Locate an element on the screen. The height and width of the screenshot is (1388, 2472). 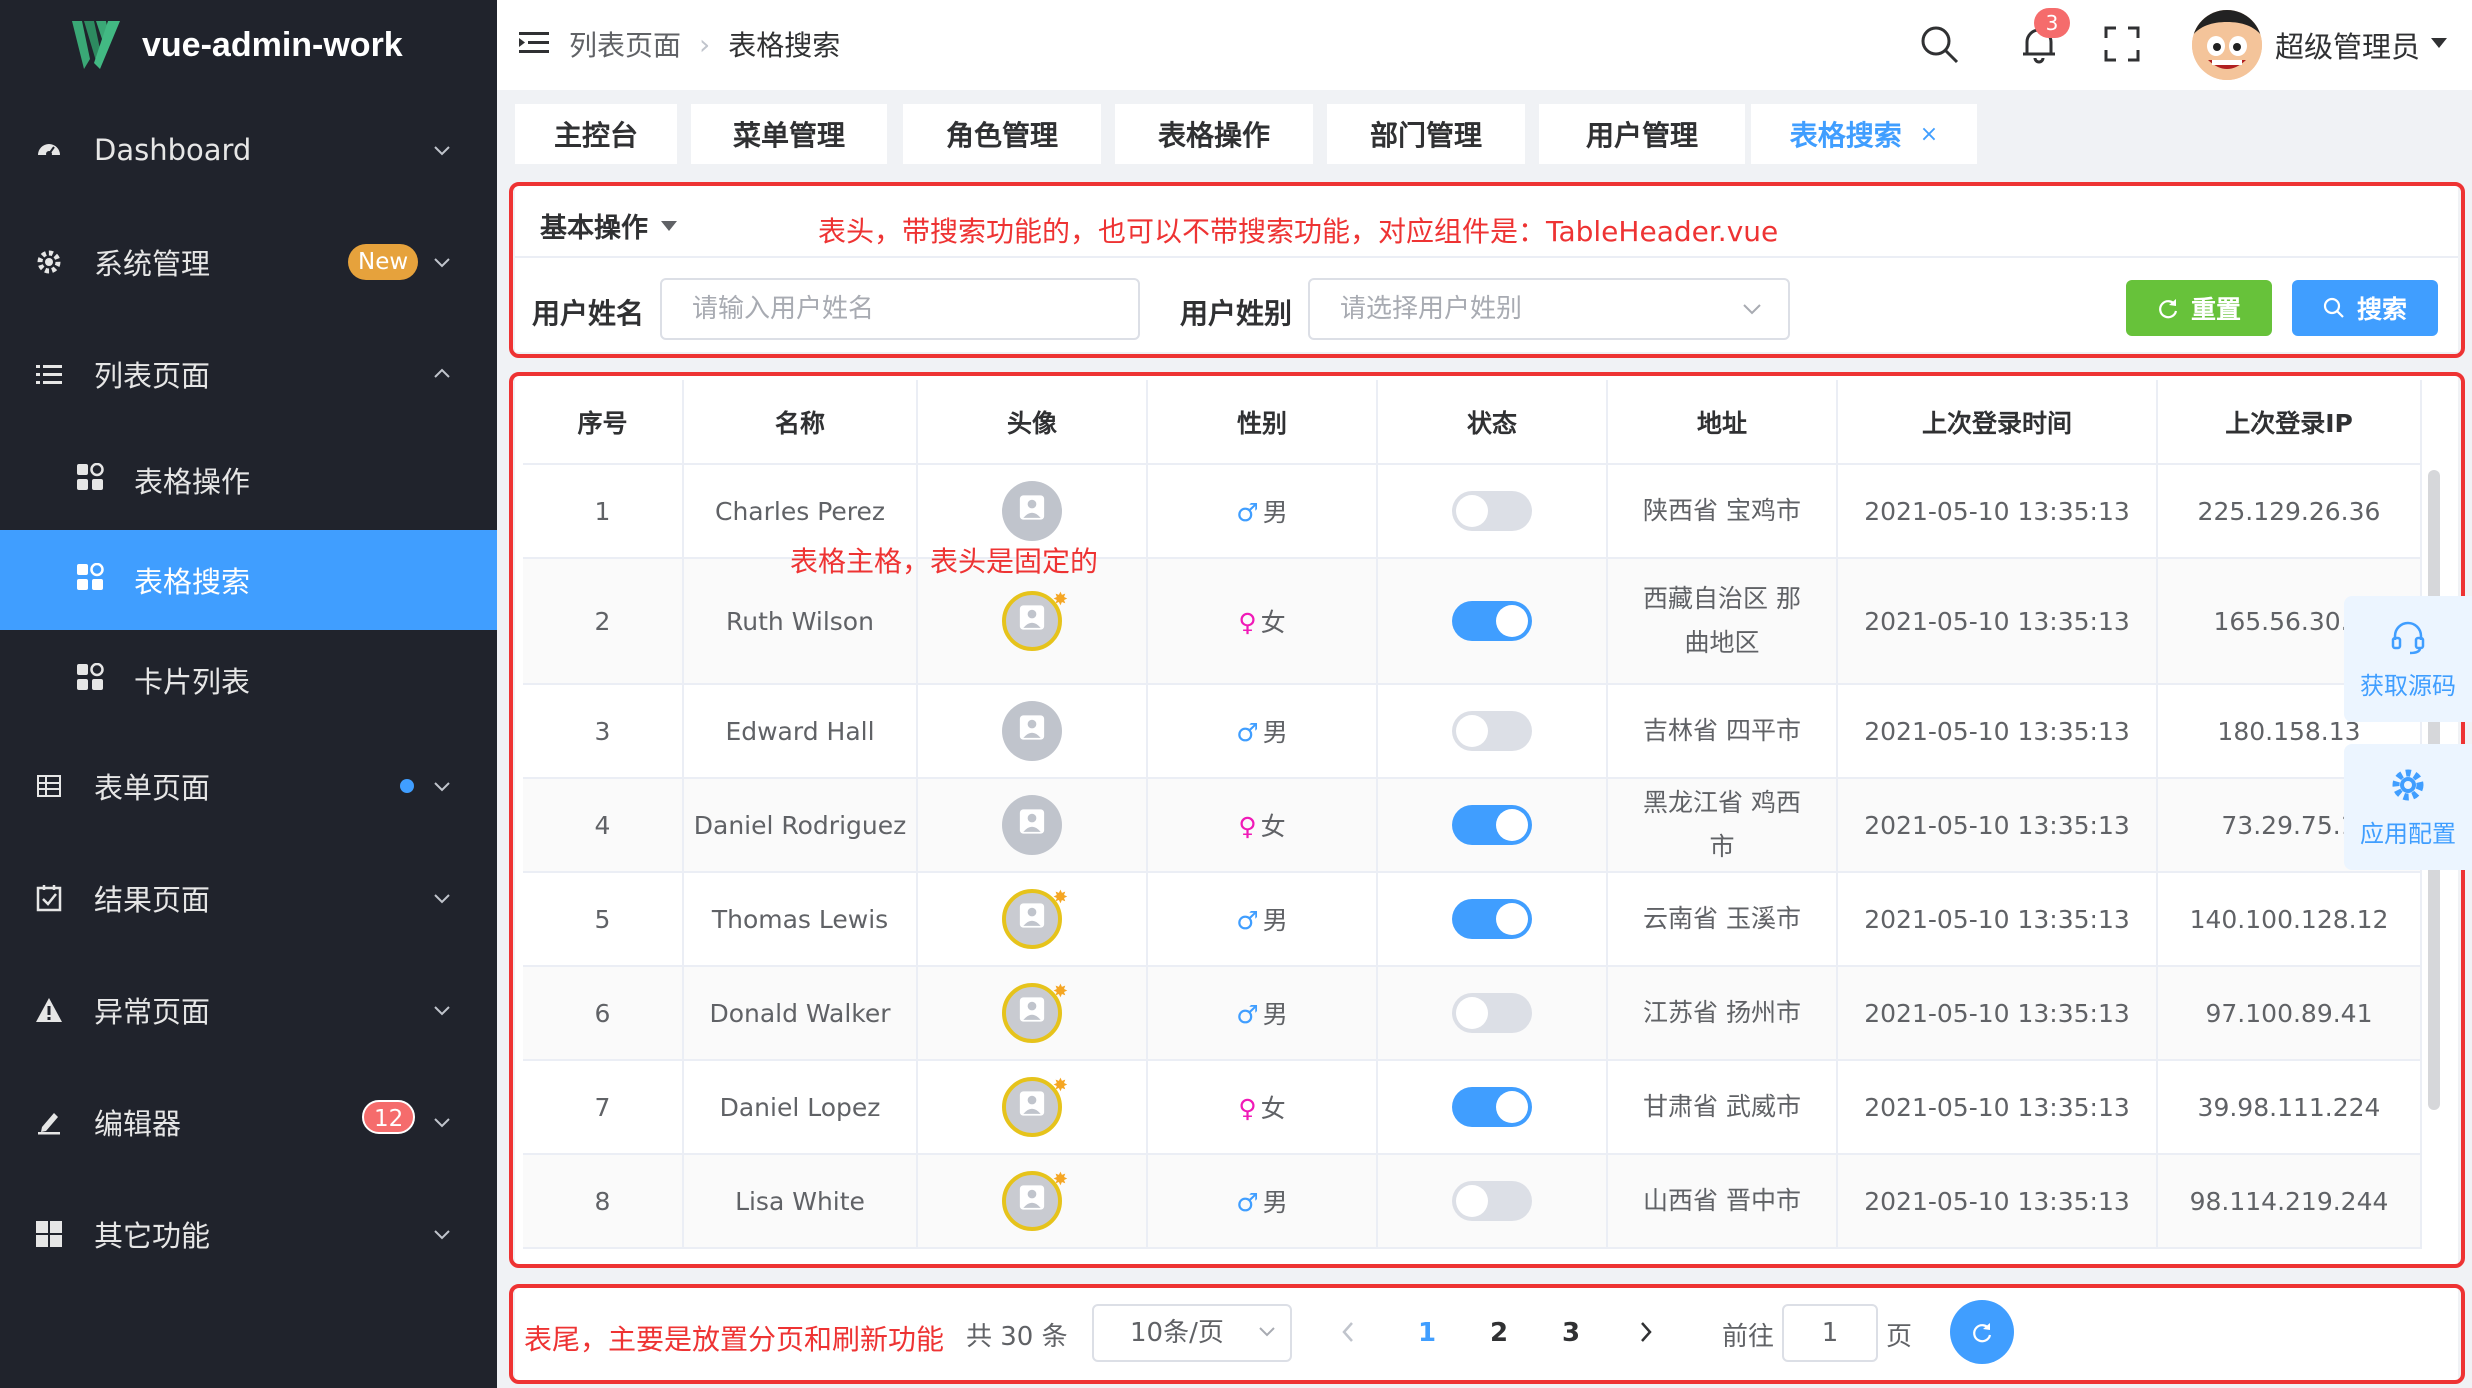
app-title: vue-admin-work is located at coordinates (272, 44).